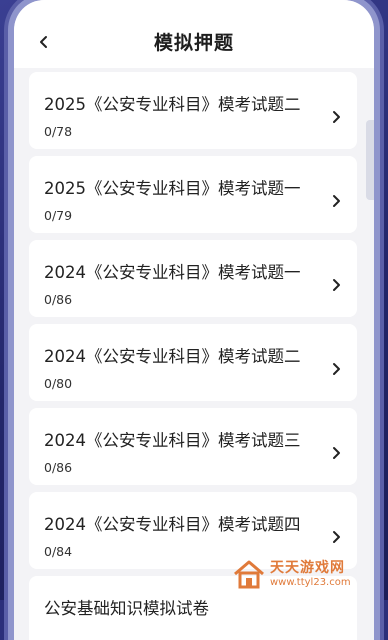  I want to click on exam-title: 2025《公安专业科目》模考试题二, so click(172, 104).